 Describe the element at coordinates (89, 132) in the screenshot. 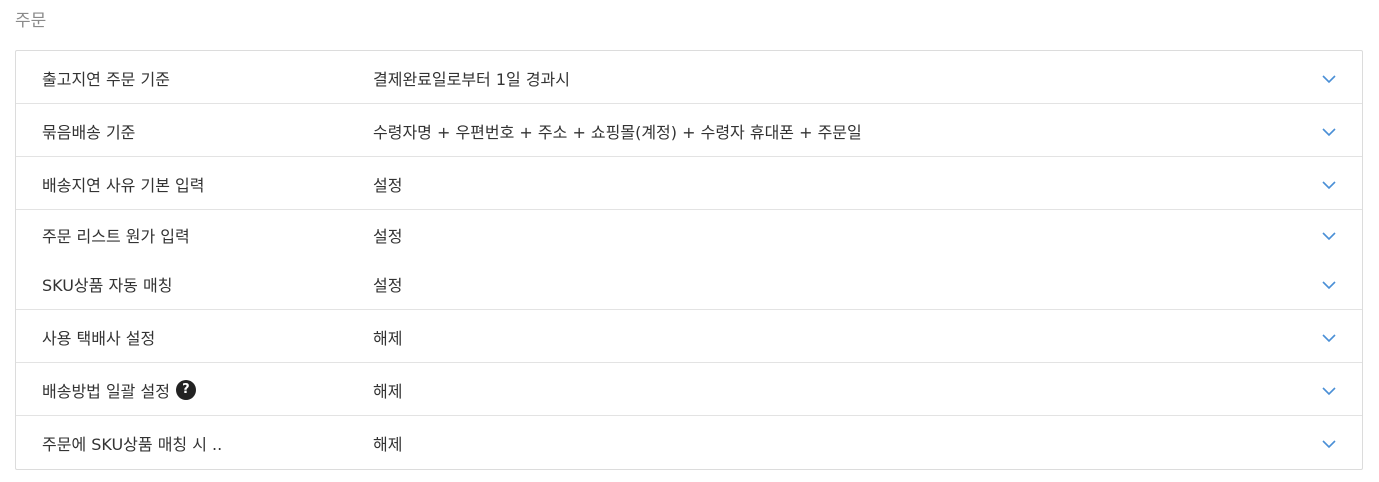

I see `setting-label: 묶음배송 기준` at that location.